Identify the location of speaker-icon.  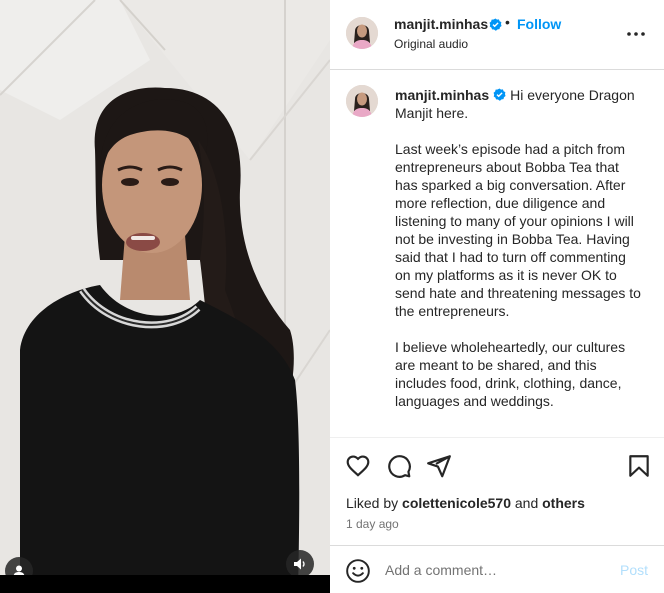
(299, 564).